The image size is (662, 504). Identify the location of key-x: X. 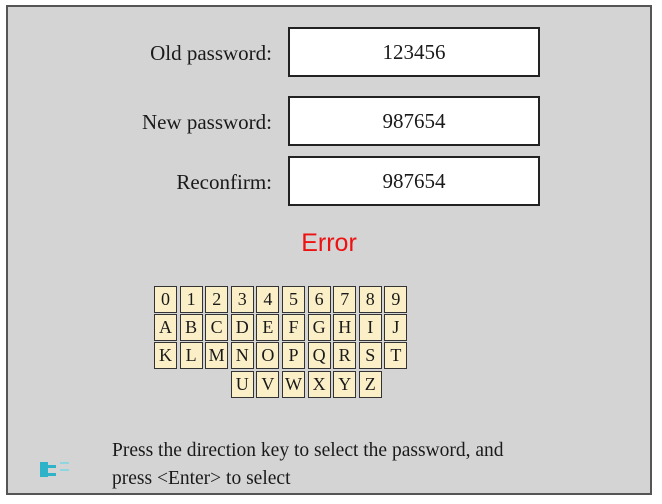
(319, 384).